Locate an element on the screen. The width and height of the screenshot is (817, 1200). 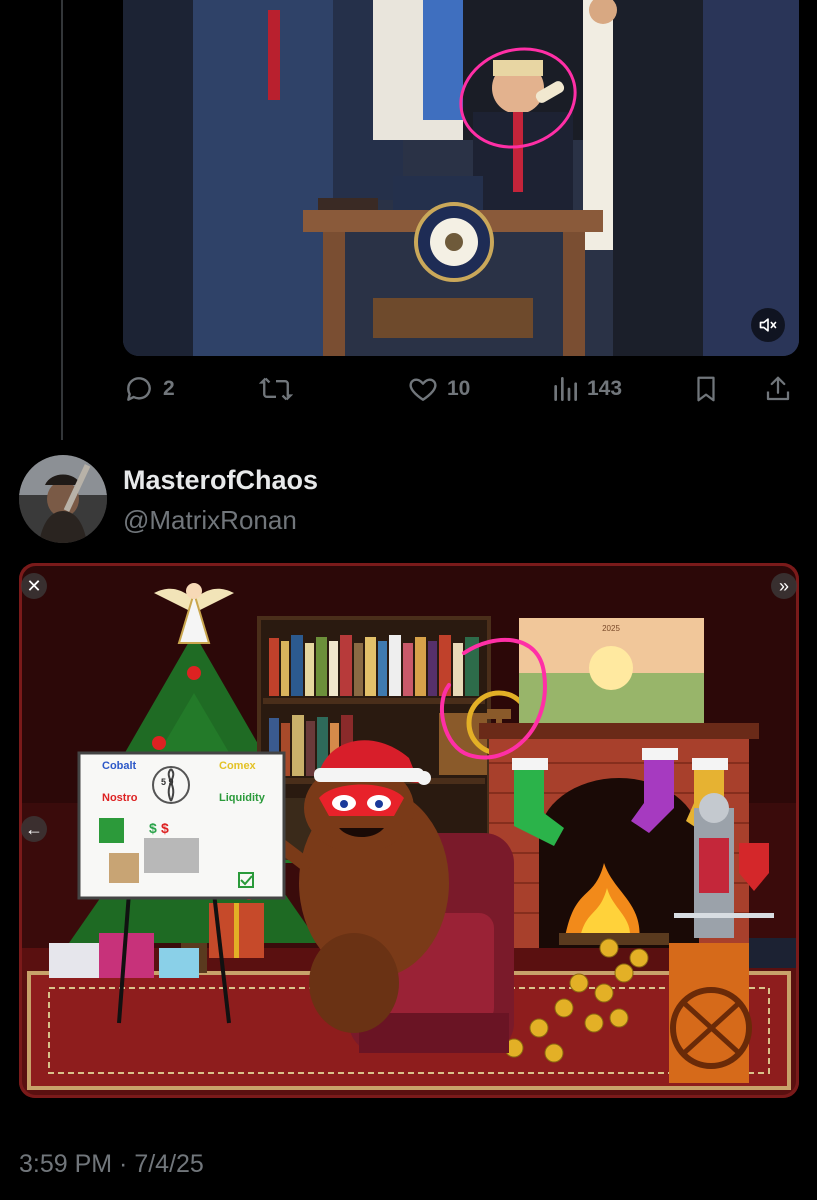
expand-icon: » is located at coordinates (784, 586).